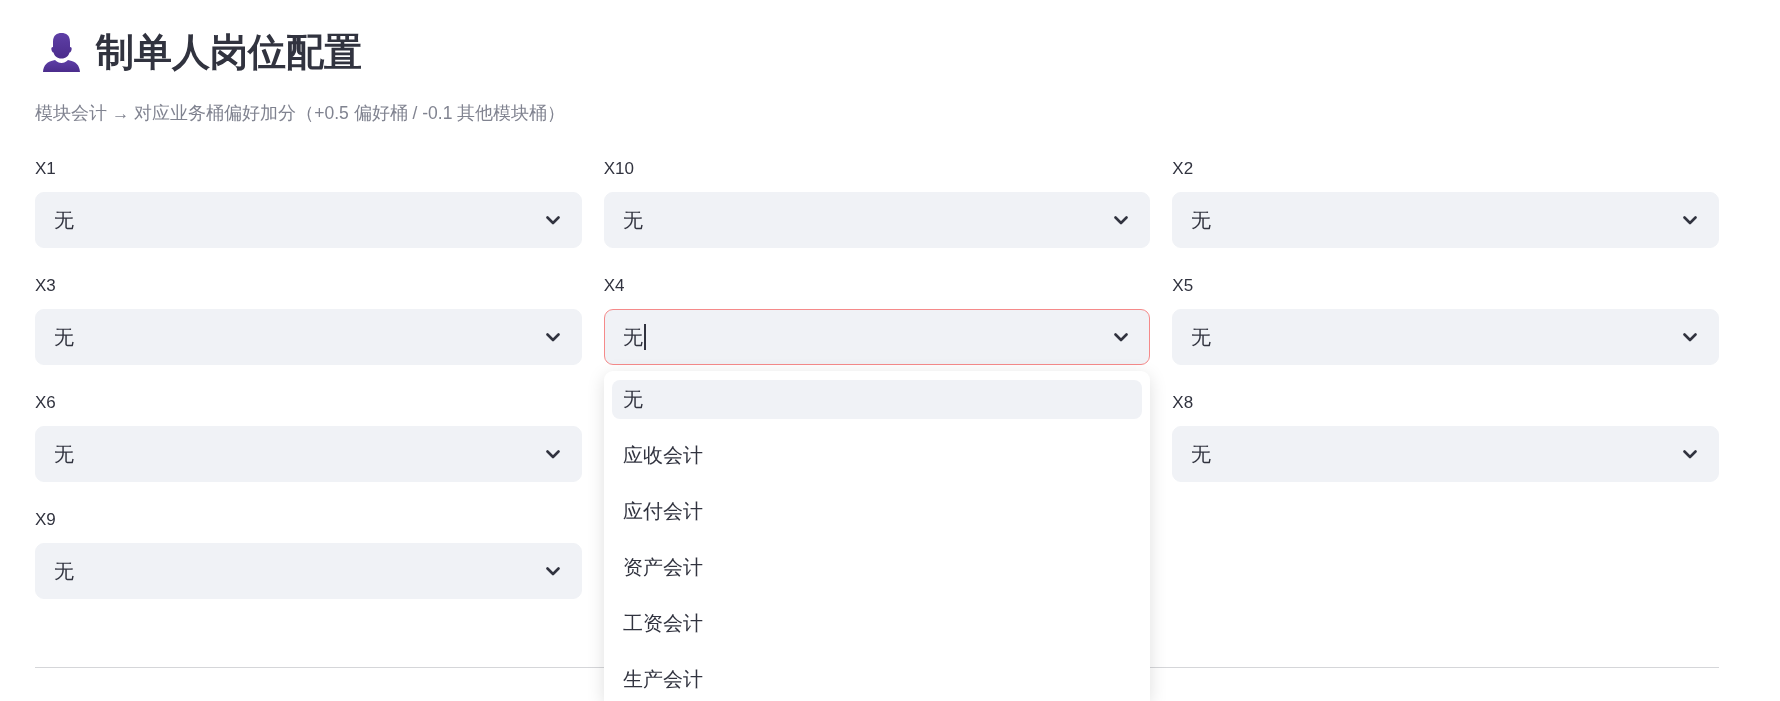  I want to click on field-label: X1, so click(46, 169).